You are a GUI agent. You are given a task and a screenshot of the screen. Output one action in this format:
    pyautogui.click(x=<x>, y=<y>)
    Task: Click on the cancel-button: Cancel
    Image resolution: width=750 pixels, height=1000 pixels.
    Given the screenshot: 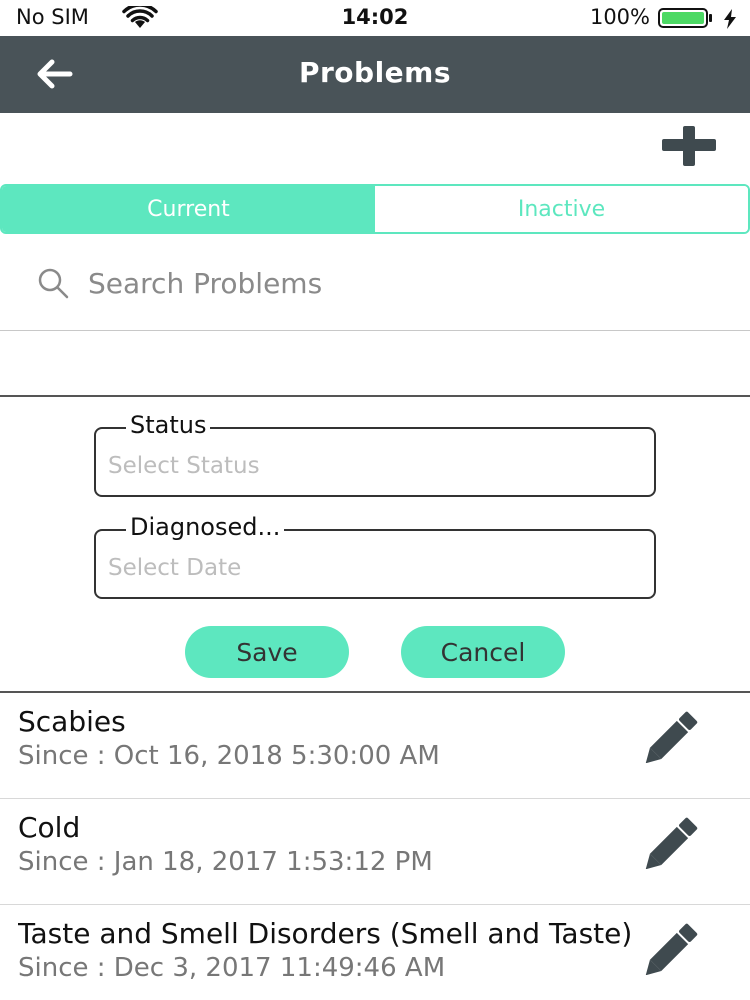 What is the action you would take?
    pyautogui.click(x=483, y=652)
    